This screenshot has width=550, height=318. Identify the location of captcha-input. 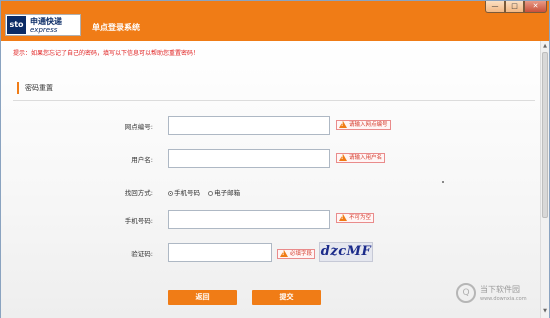
(220, 252).